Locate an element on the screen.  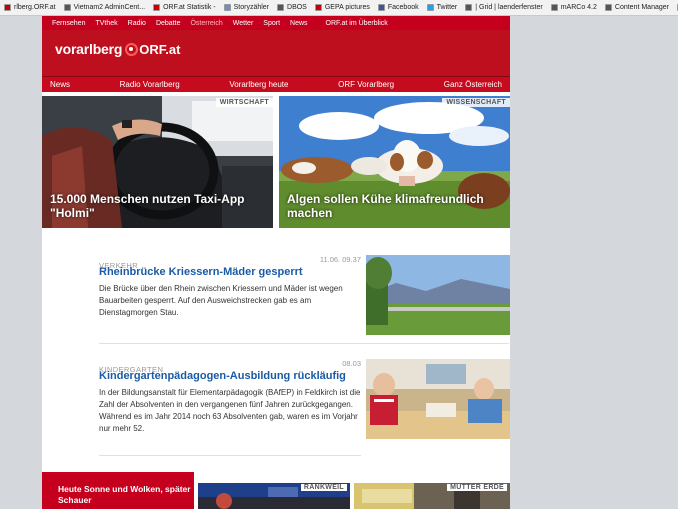
bookmark-item: rlberg.ORF.at is located at coordinates (30, 7).